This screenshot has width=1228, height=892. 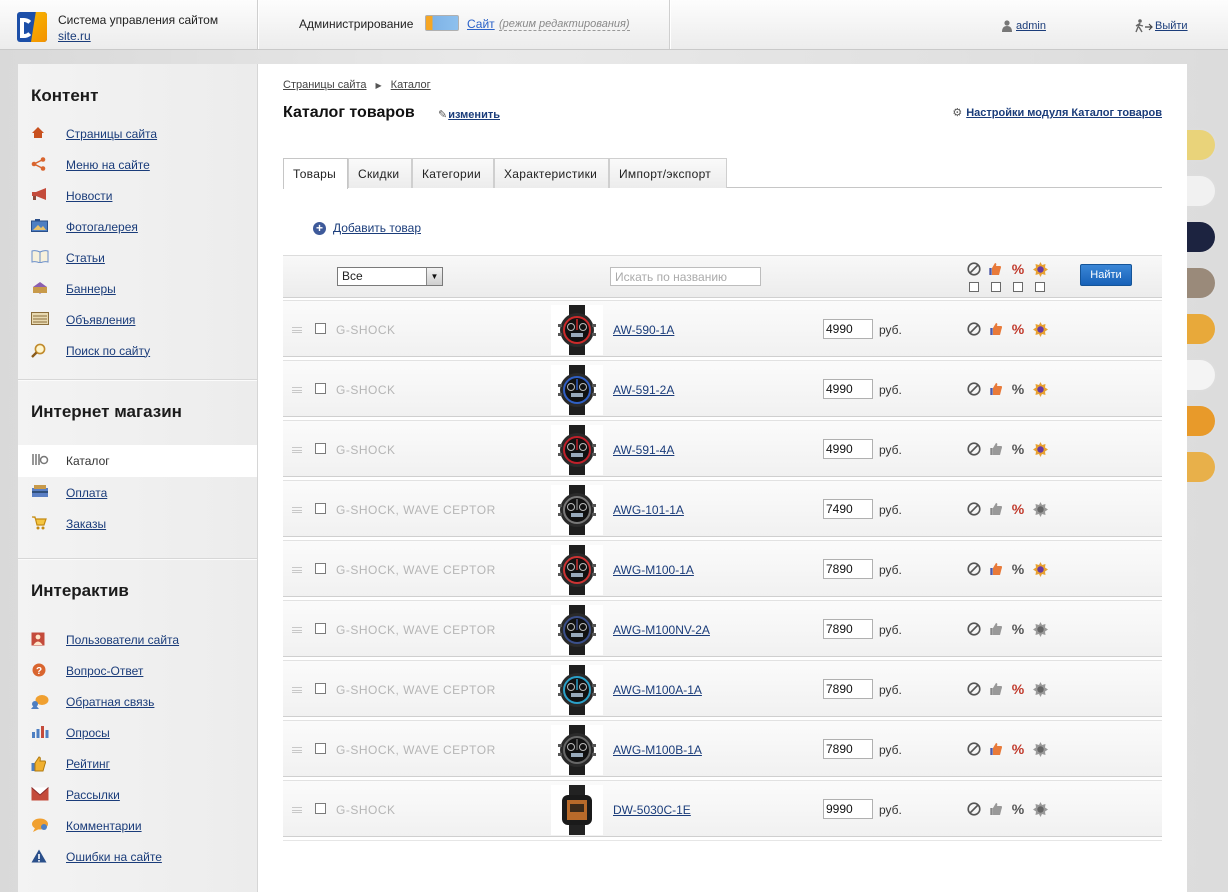 I want to click on sidebar-item-label: Оплата, so click(x=86, y=493).